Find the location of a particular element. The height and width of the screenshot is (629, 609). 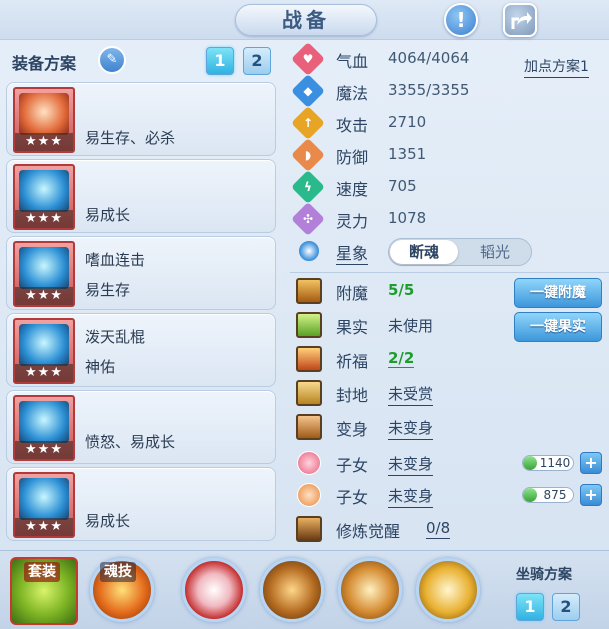

xingxiang-option-taoguang: 韬光 is located at coordinates (495, 252).